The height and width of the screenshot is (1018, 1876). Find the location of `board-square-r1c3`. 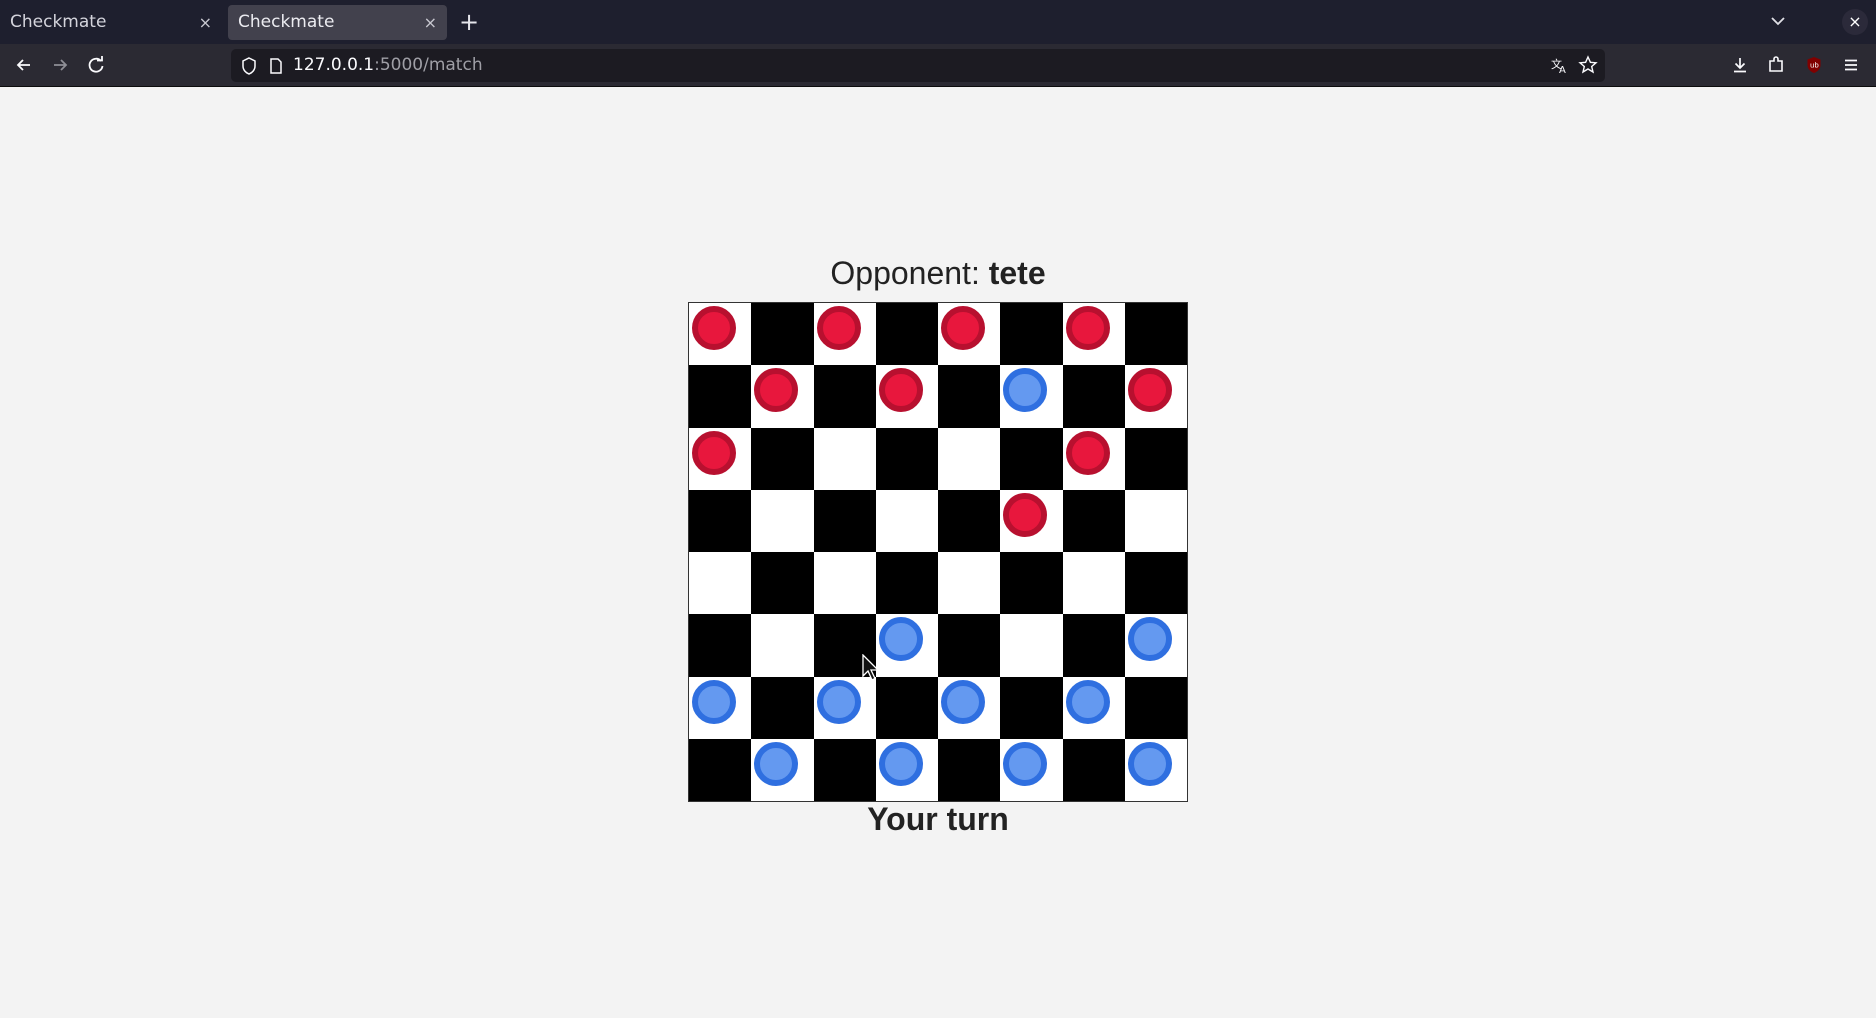

board-square-r1c3 is located at coordinates (906, 396).